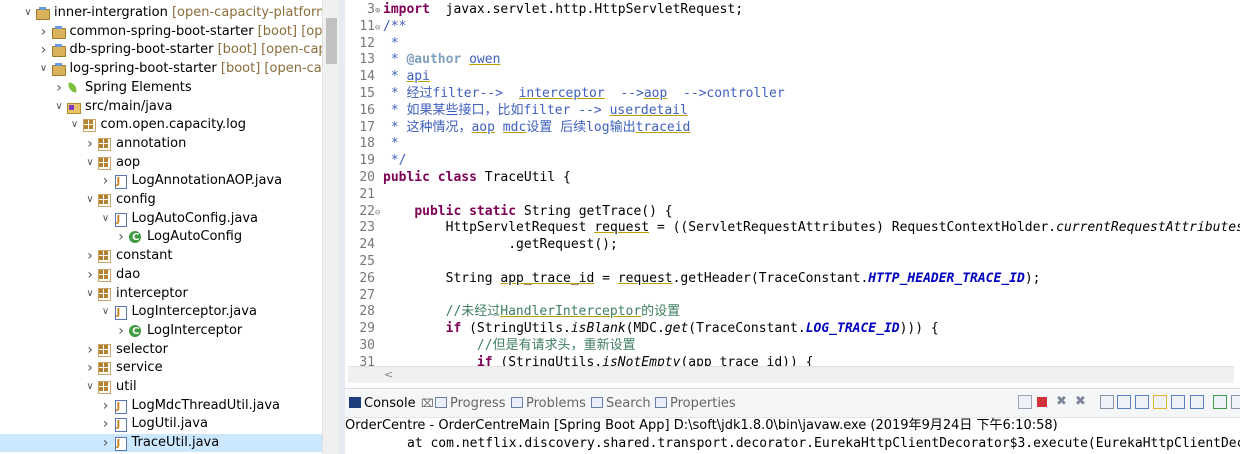  I want to click on code-line: 22⊖ public static String getTrace() {, so click(508, 211).